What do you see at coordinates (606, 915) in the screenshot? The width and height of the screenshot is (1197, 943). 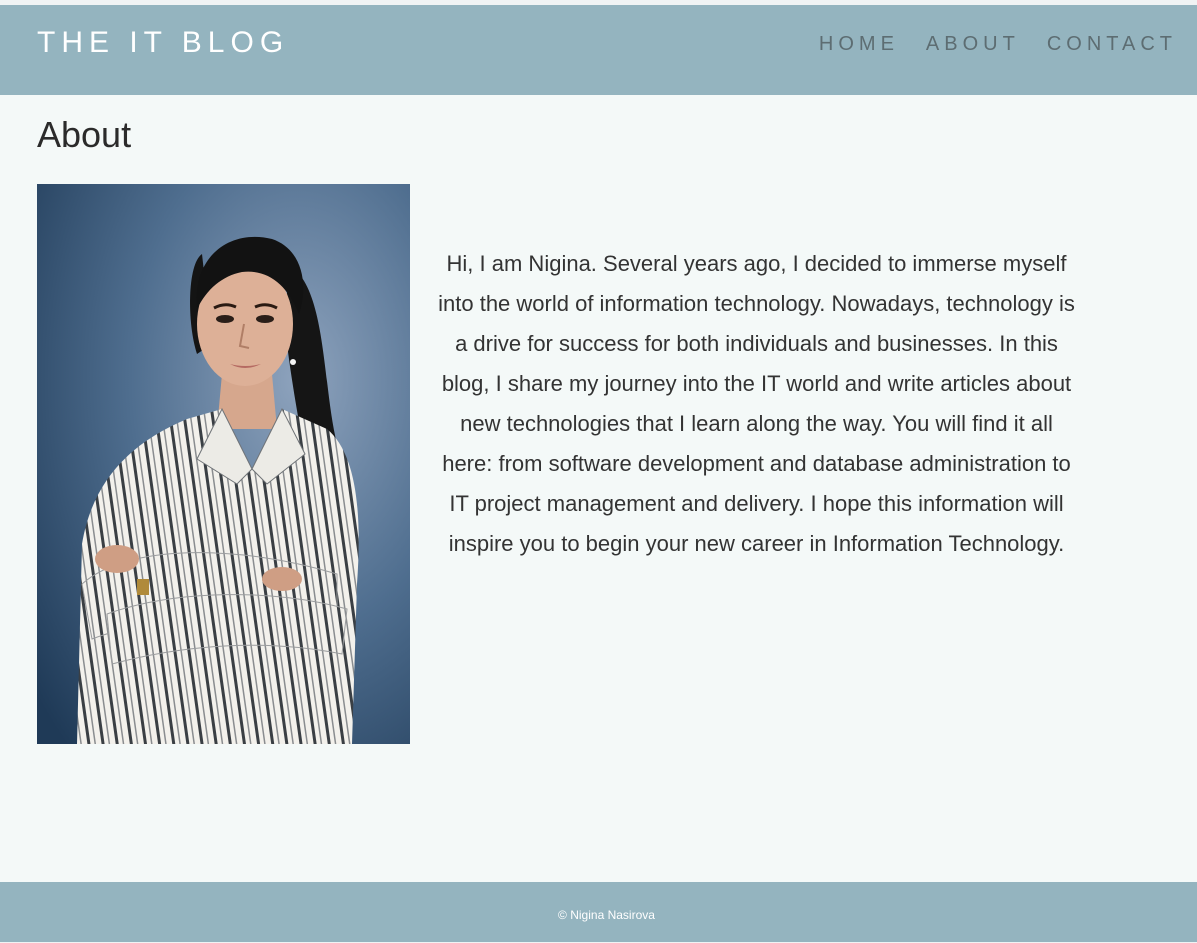 I see `footer-copyright: © Nigina Nasirova` at bounding box center [606, 915].